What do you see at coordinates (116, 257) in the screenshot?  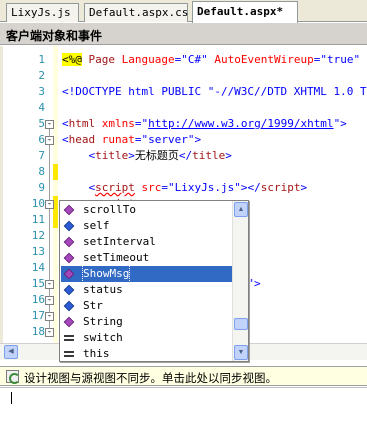 I see `completion-item-label: setTimeout` at bounding box center [116, 257].